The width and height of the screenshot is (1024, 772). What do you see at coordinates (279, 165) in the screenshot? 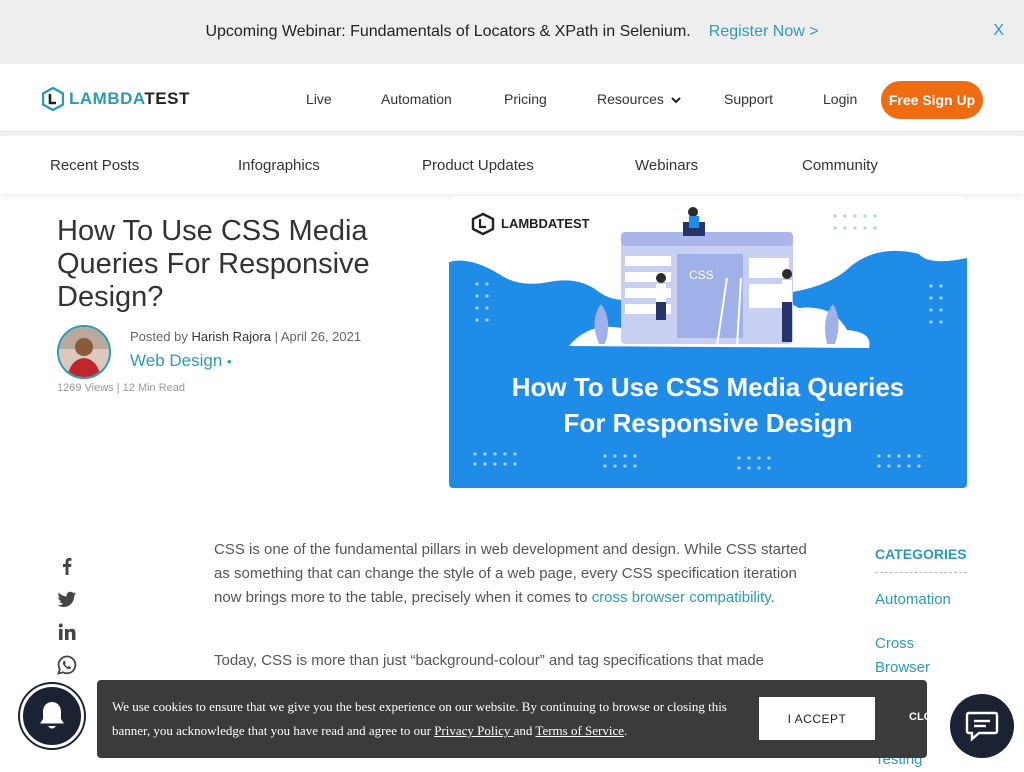
I see `subnav-infographics: Infographics` at bounding box center [279, 165].